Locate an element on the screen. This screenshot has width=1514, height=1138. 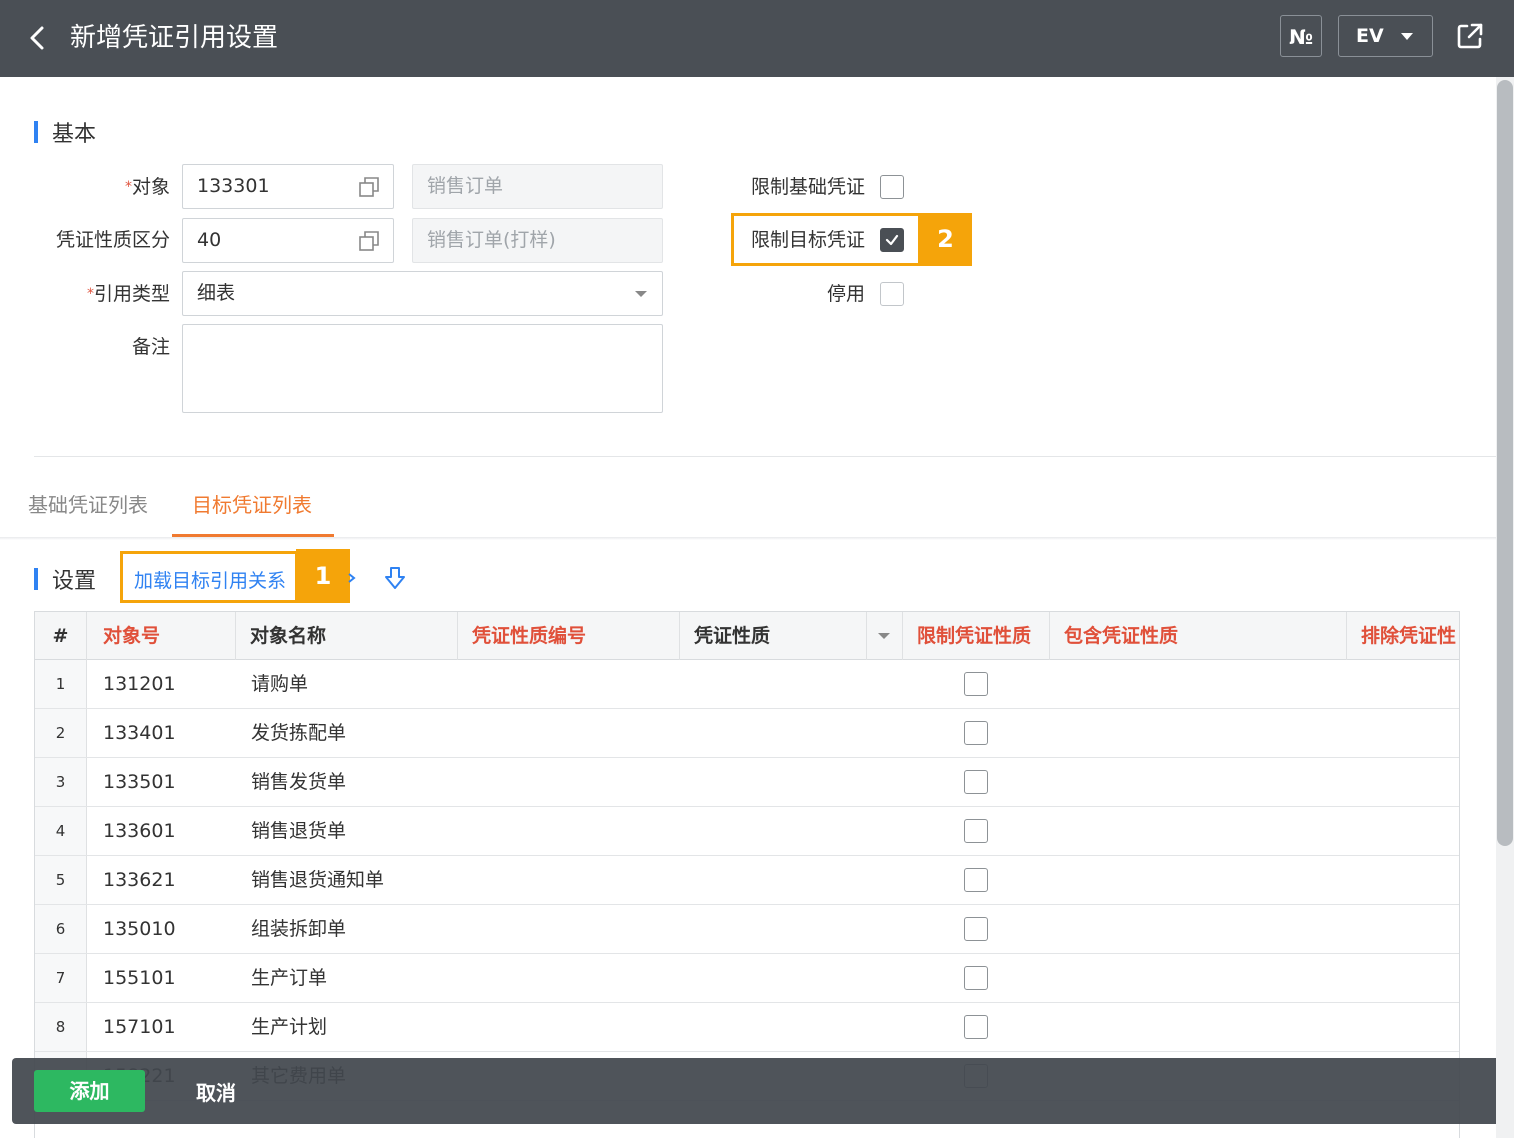
disabled-label: 停用 is located at coordinates (845, 294).